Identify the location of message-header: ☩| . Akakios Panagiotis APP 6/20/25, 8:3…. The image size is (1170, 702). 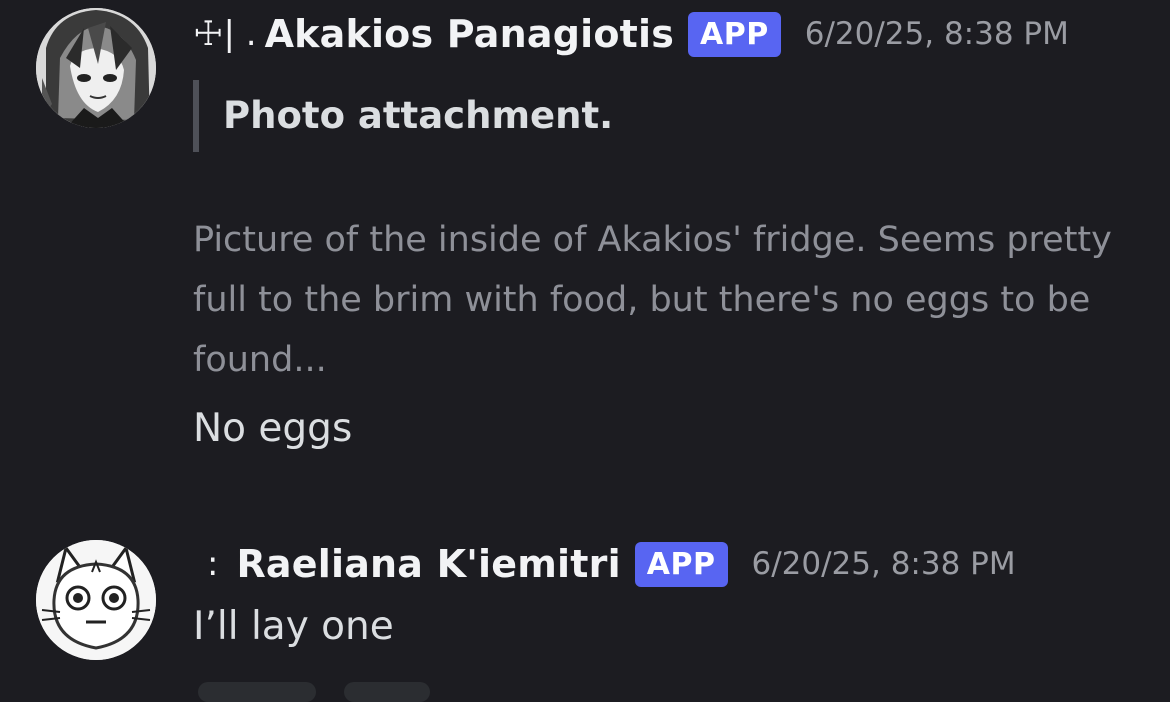
(631, 34).